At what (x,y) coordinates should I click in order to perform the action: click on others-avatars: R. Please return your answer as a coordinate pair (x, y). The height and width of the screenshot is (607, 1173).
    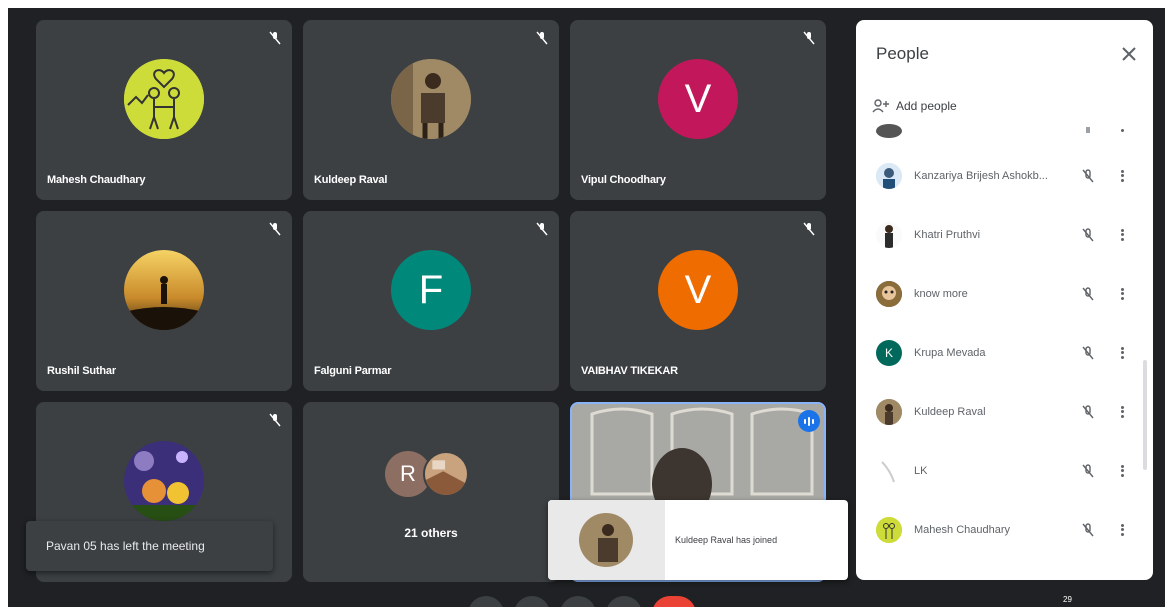
    Looking at the image, I should click on (431, 474).